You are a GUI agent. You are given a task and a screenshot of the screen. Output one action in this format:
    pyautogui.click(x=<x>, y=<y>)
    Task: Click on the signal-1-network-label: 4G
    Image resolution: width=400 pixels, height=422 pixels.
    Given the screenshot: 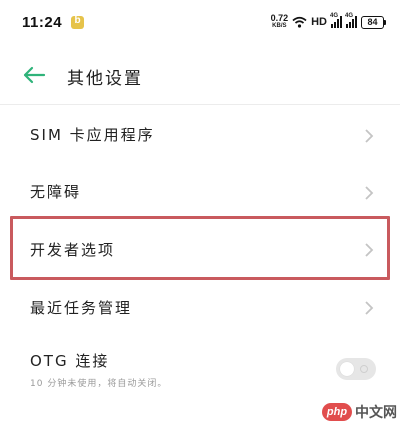 What is the action you would take?
    pyautogui.click(x=334, y=16)
    